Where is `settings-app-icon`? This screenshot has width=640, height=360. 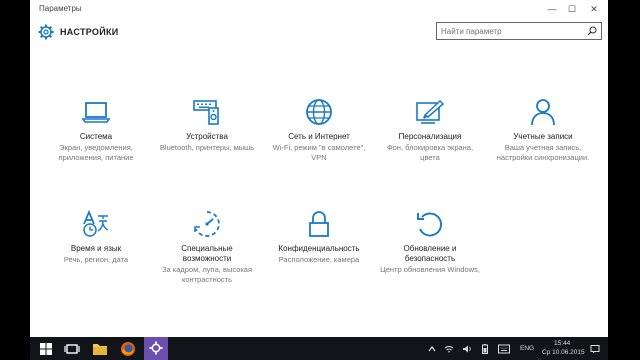
settings-app-icon is located at coordinates (156, 348).